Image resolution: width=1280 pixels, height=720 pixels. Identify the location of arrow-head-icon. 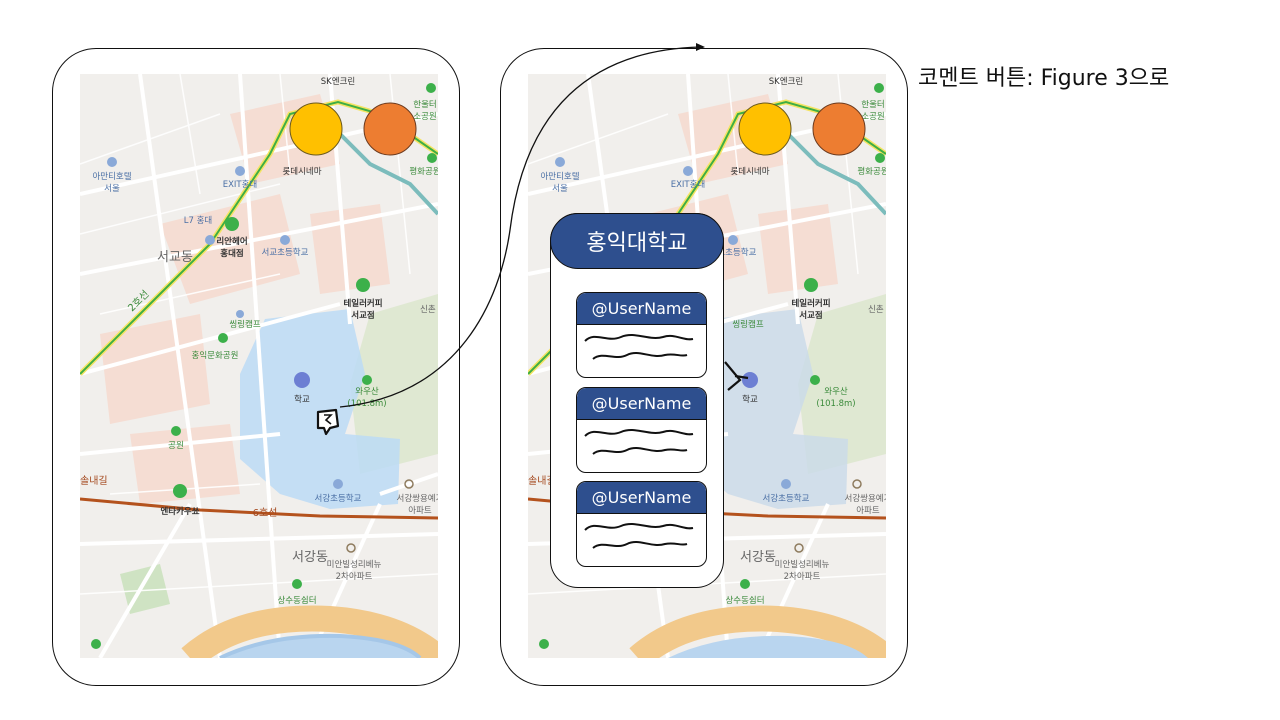
(700, 47).